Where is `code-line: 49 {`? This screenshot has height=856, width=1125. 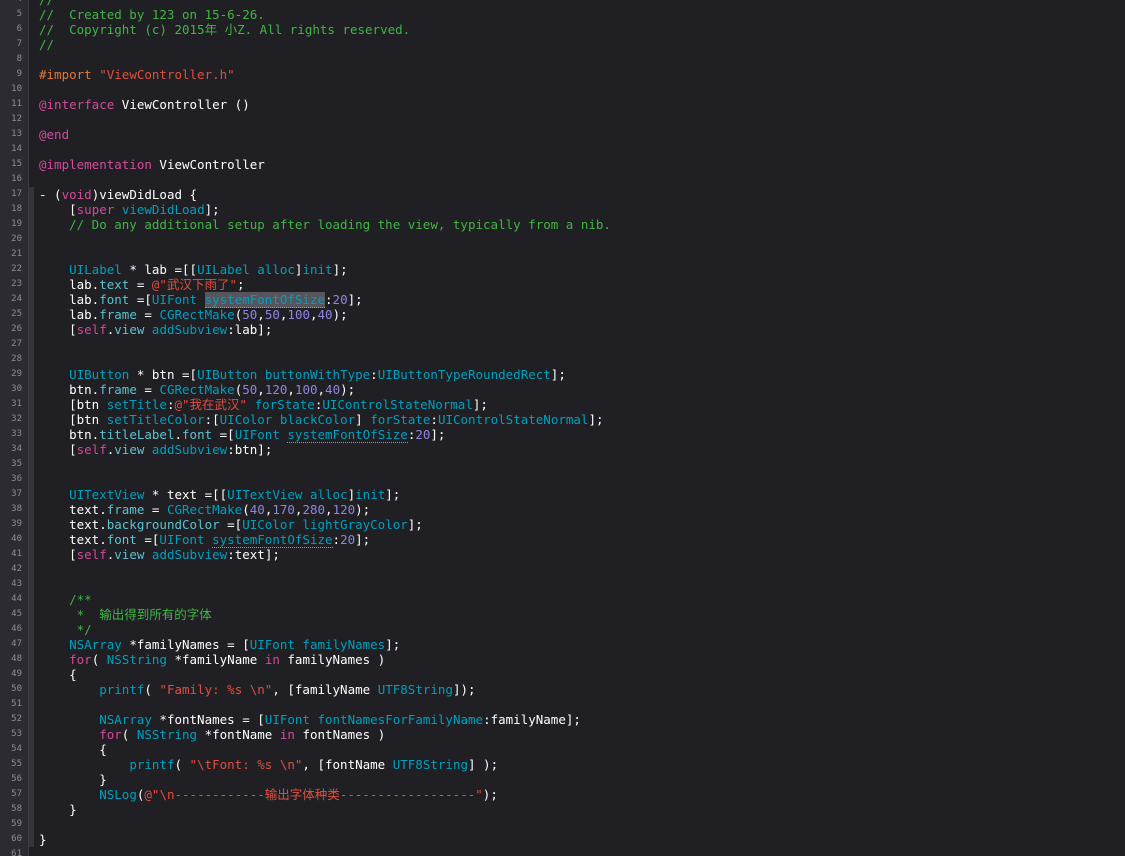
code-line: 49 { is located at coordinates (562, 674).